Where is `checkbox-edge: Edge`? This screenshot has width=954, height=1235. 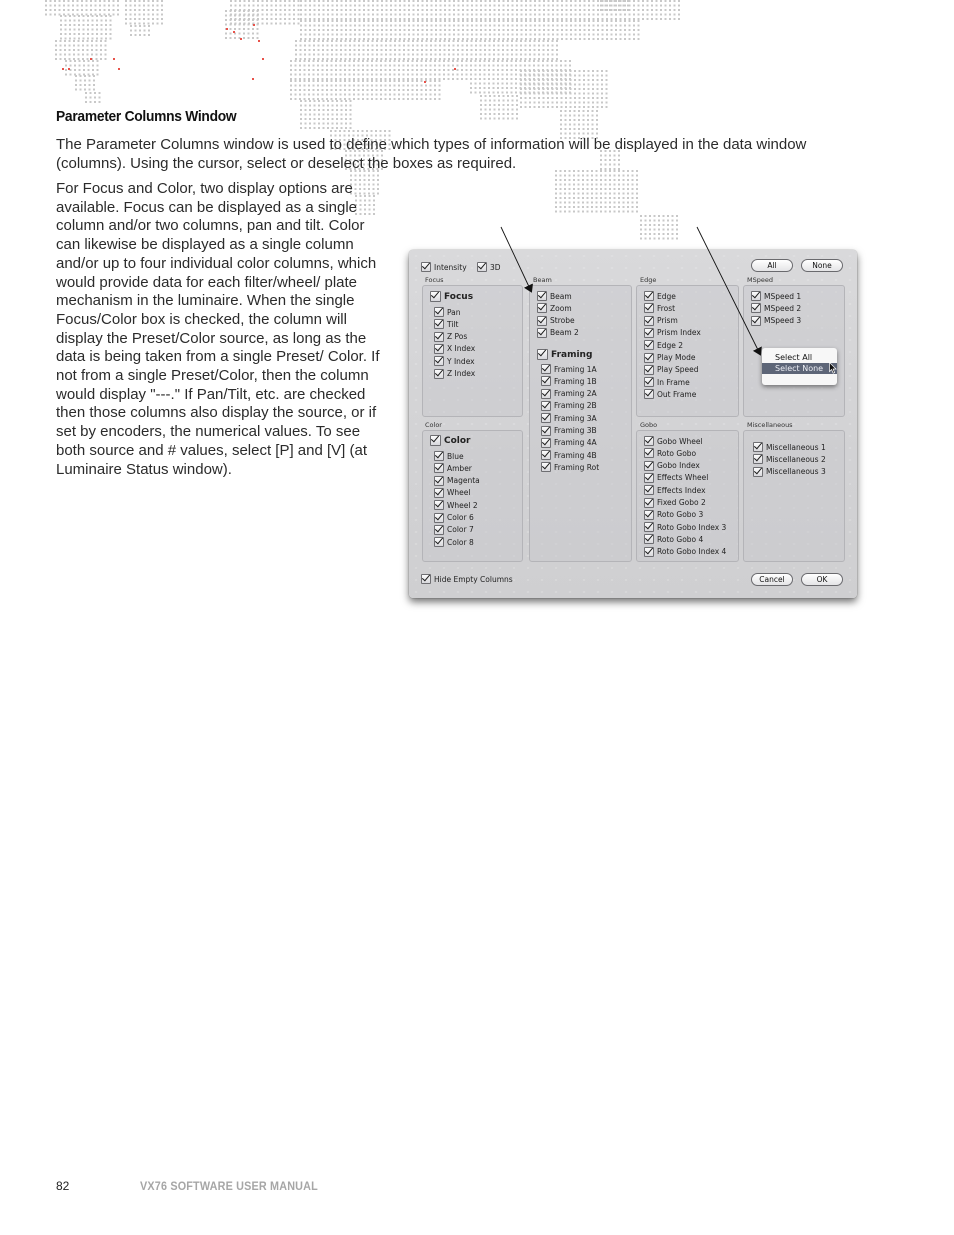
checkbox-edge: Edge is located at coordinates (660, 296).